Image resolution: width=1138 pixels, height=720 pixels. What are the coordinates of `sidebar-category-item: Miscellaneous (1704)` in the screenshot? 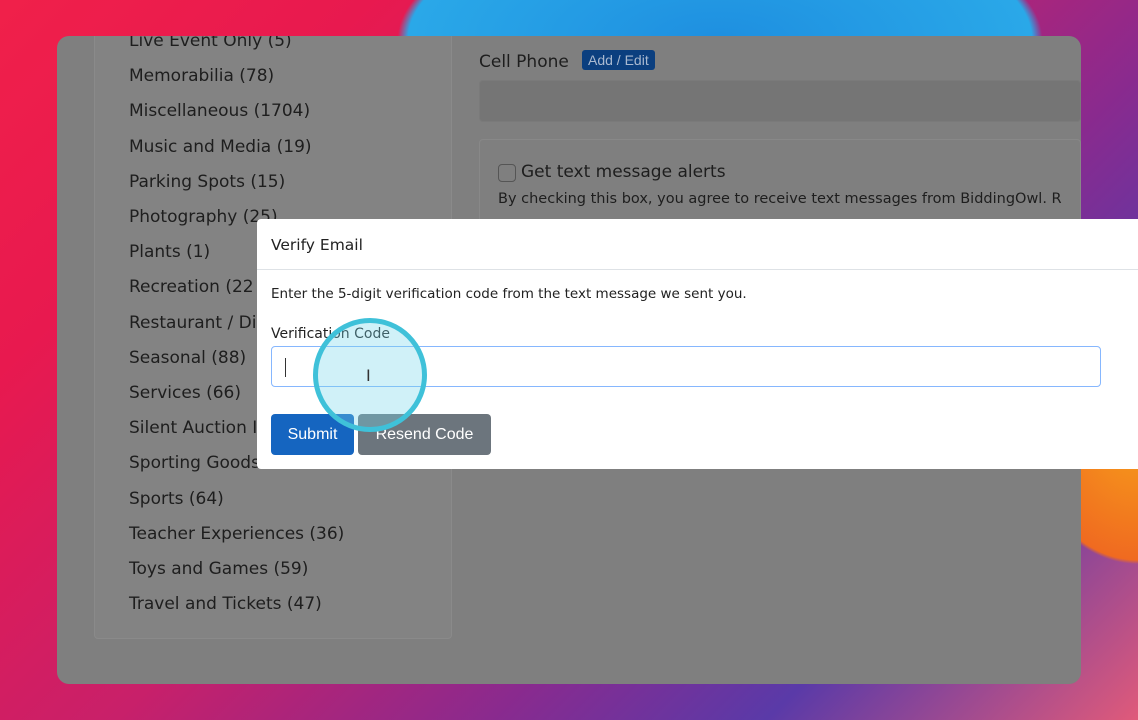 It's located at (219, 111).